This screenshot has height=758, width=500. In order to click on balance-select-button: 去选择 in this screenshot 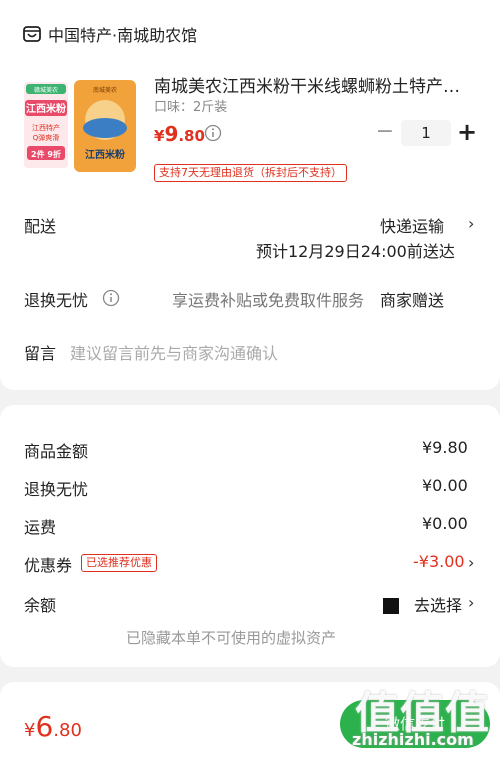, I will do `click(438, 604)`.